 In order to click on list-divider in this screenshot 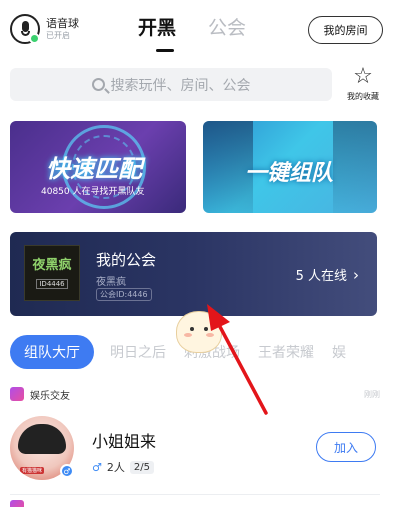, I will do `click(195, 494)`.